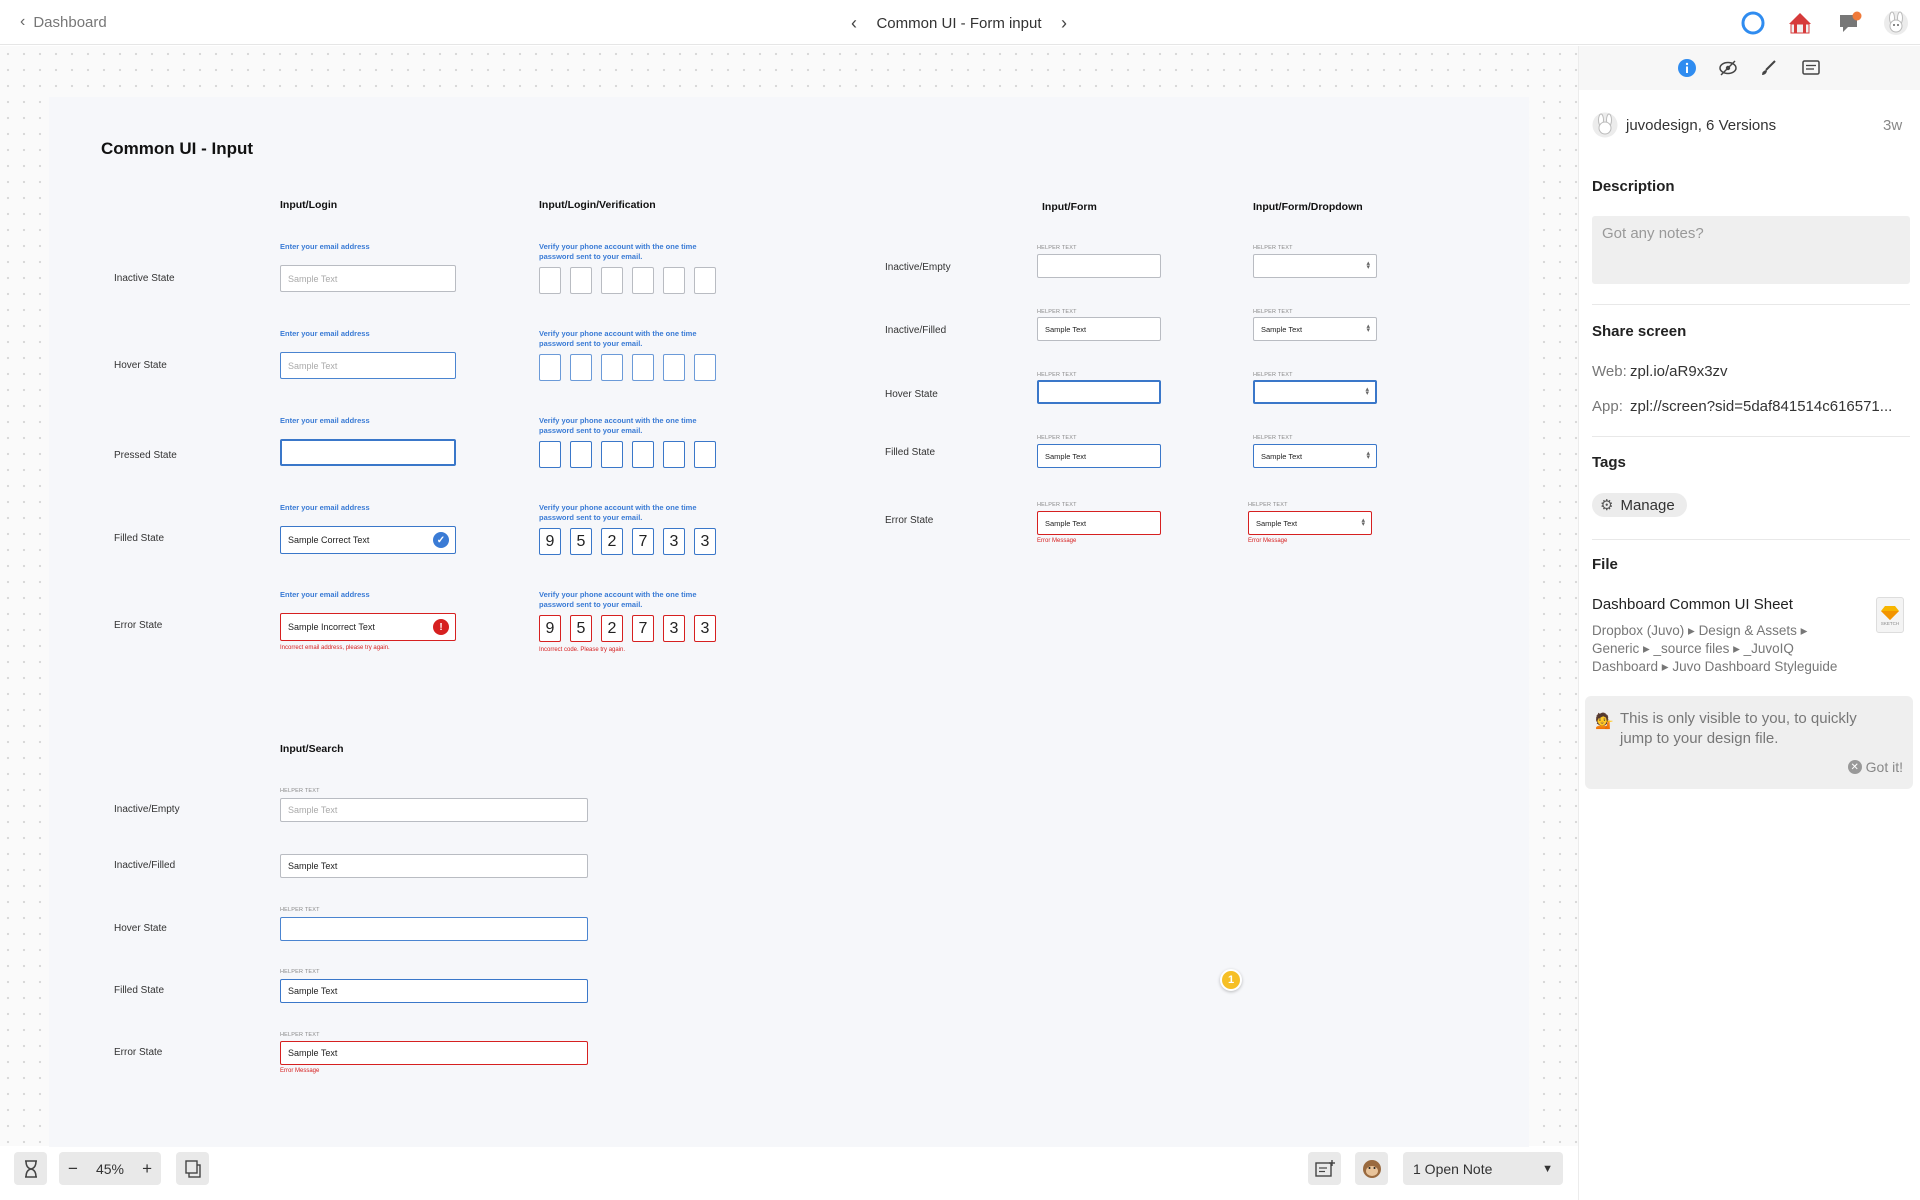  I want to click on search-field-inactive-filled: Sample Text, so click(434, 866).